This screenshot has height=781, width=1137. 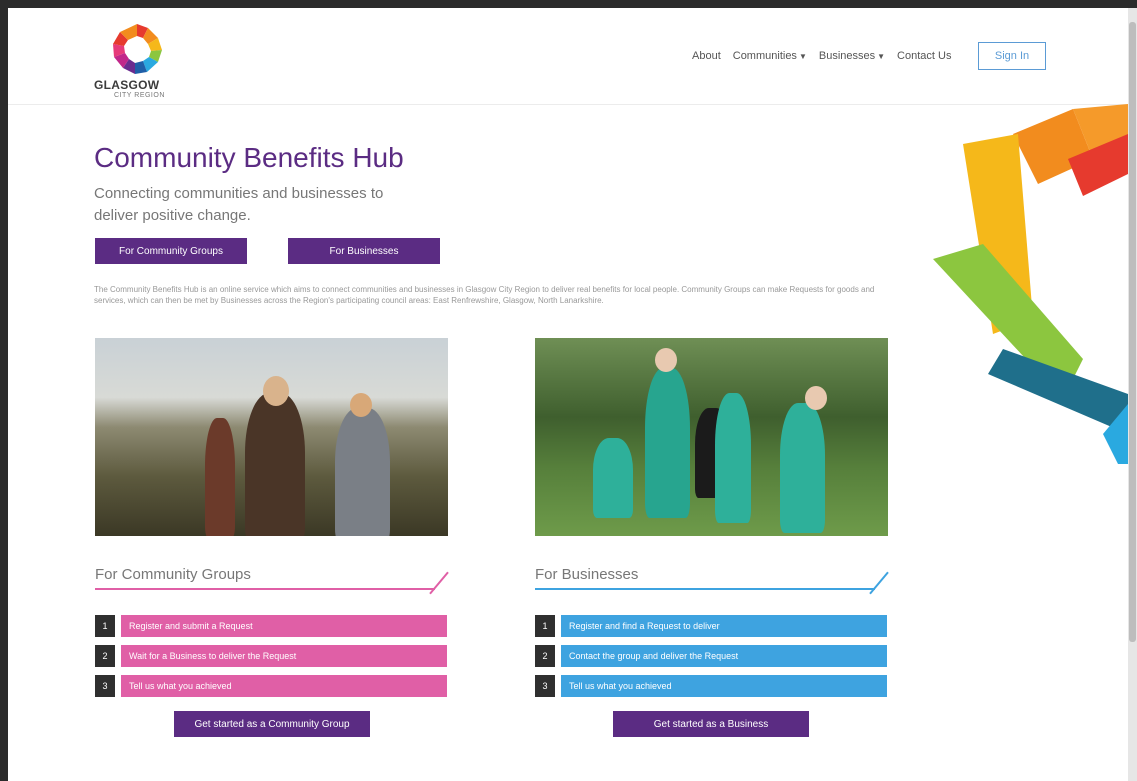 What do you see at coordinates (173, 574) in the screenshot?
I see `community-section-title: For Community Groups` at bounding box center [173, 574].